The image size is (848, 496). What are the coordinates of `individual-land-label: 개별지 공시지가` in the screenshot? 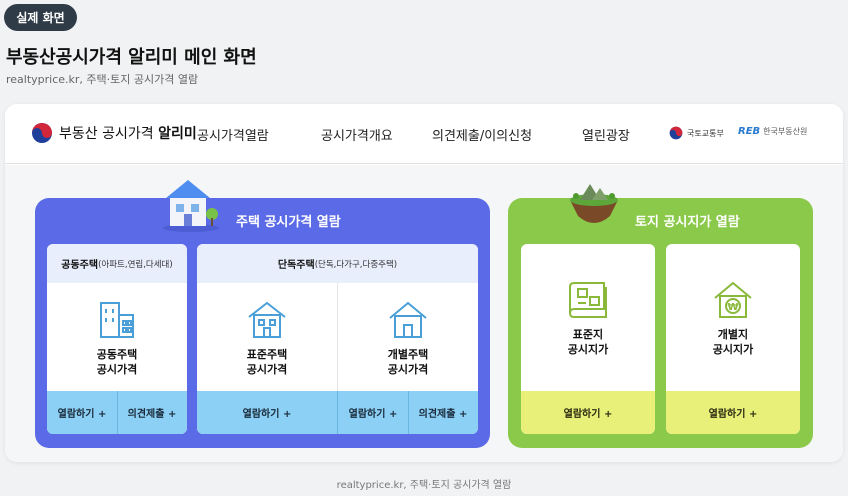 It's located at (733, 342).